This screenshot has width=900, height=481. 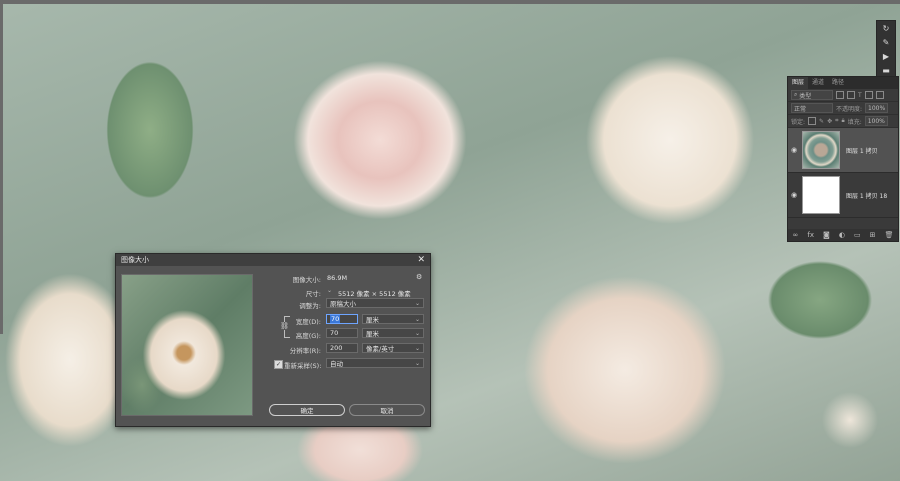 I want to click on dimensions-value: 5512 像素 × 5512 像素, so click(x=374, y=294).